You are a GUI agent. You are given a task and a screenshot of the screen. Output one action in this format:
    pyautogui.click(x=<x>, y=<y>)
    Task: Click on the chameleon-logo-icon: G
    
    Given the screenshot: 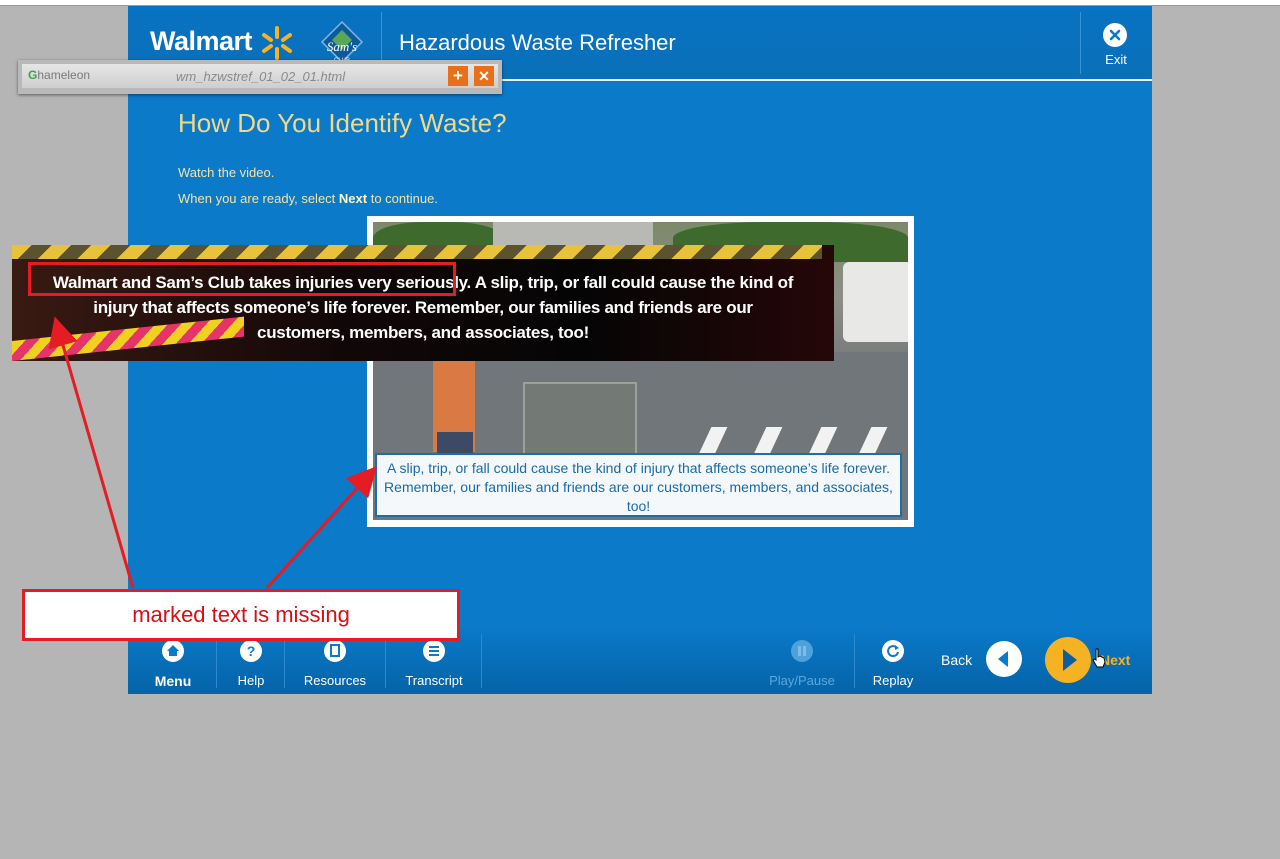 What is the action you would take?
    pyautogui.click(x=33, y=75)
    